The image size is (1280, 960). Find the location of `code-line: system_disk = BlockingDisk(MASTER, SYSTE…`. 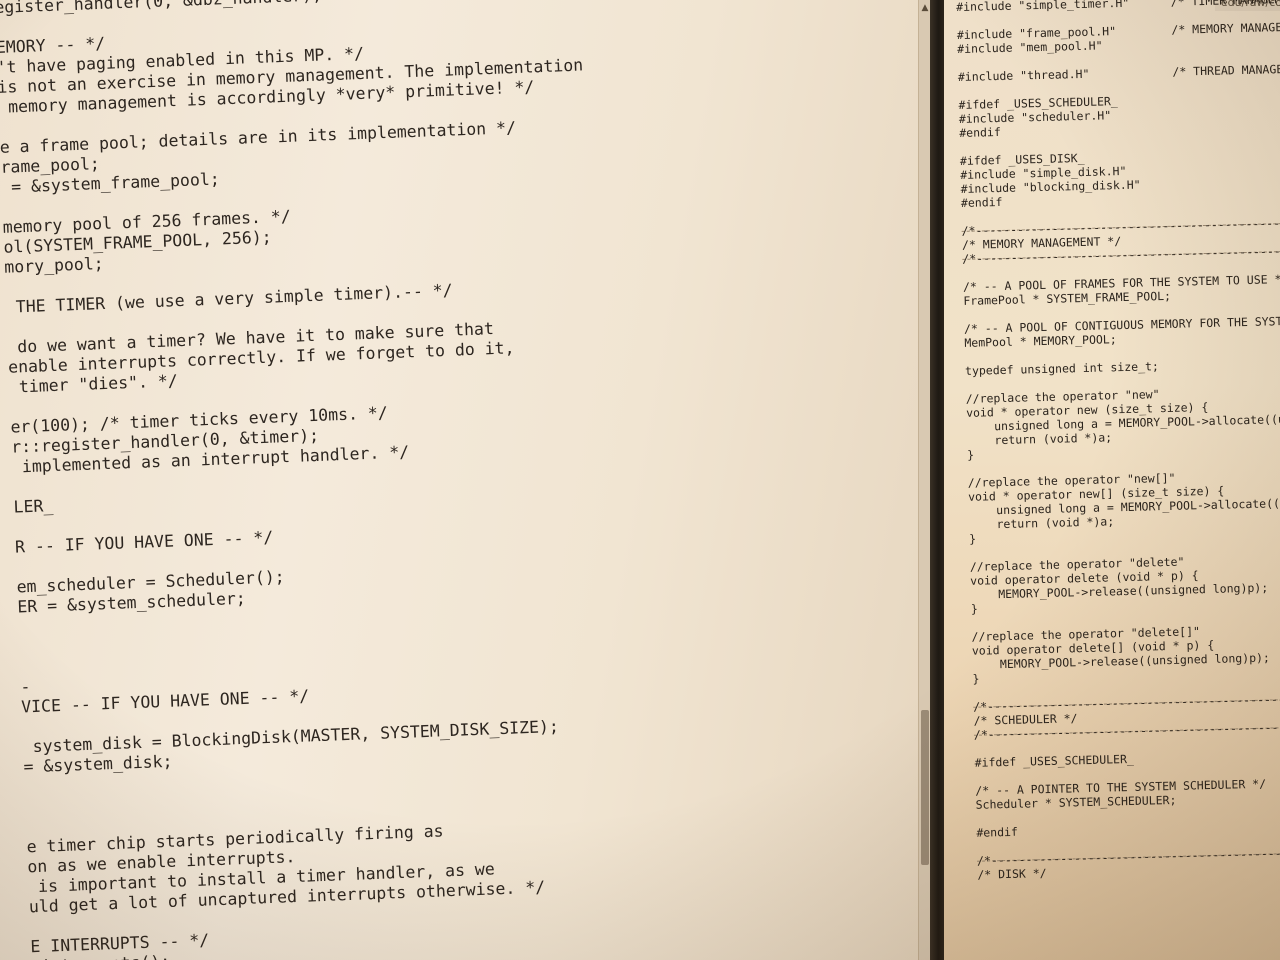

code-line: system_disk = BlockingDisk(MASTER, SYSTE… is located at coordinates (291, 736).